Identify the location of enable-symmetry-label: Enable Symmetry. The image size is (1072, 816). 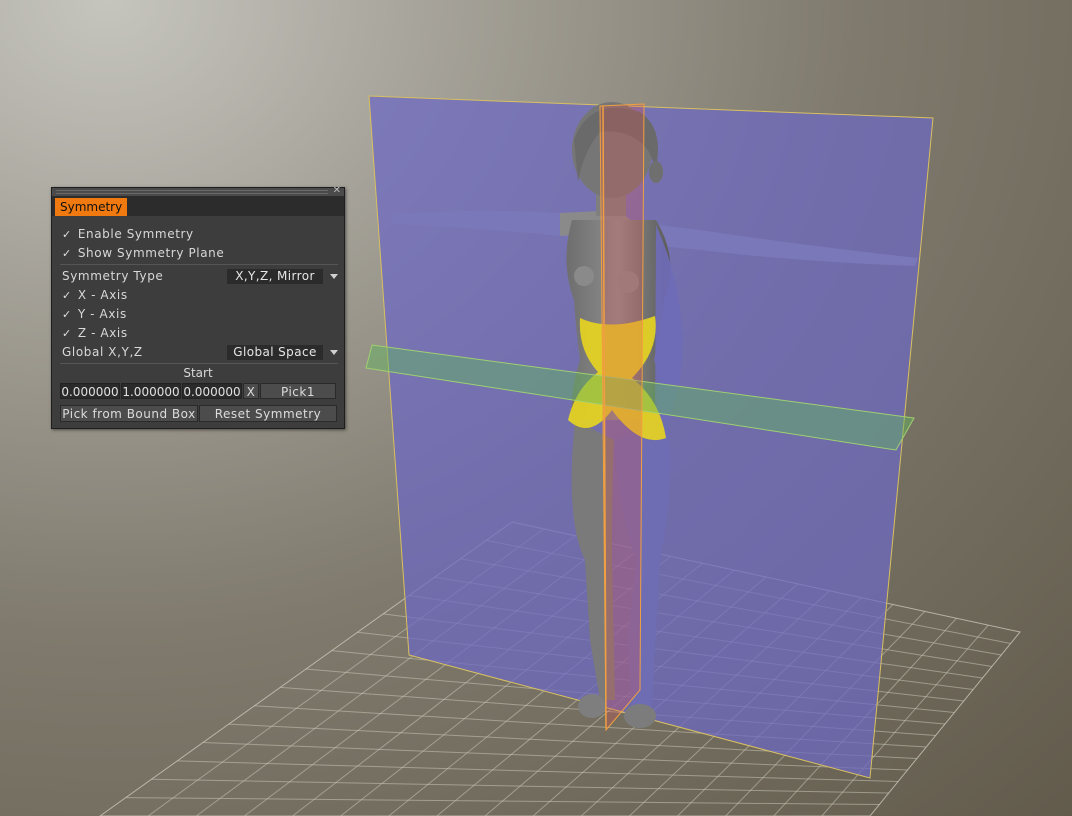
(135, 234).